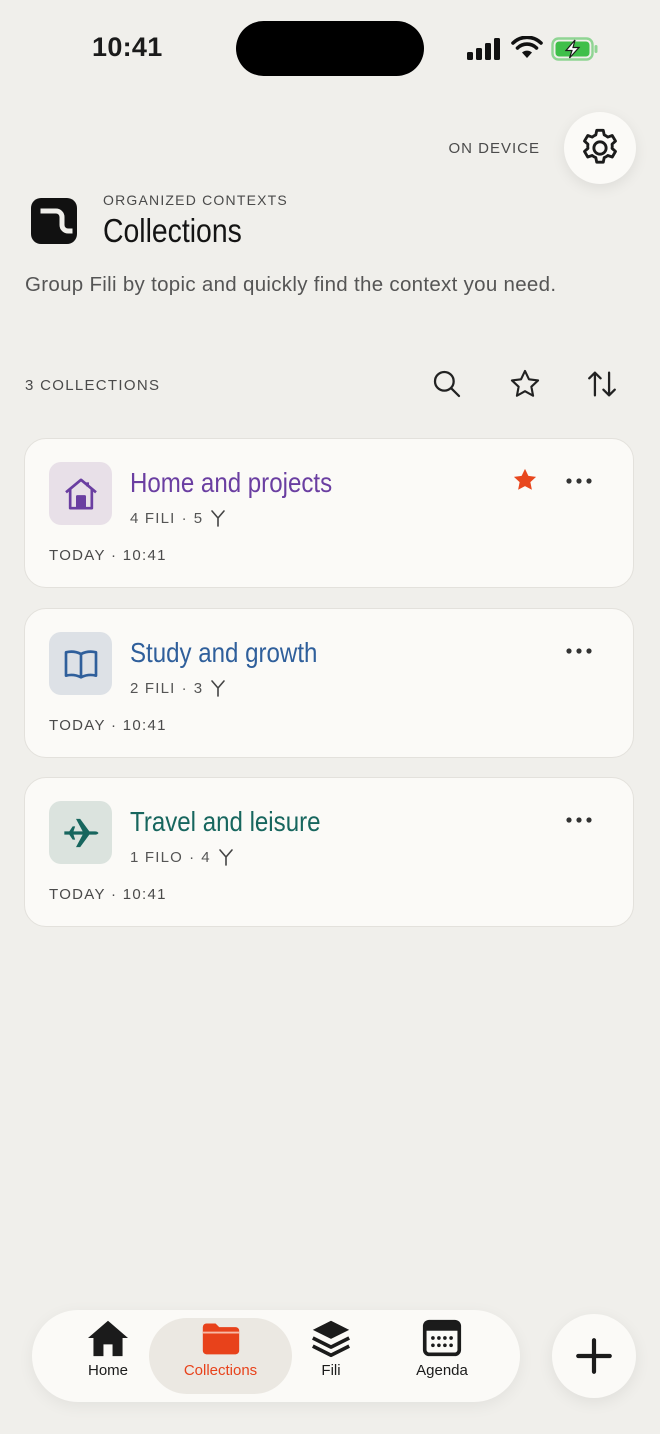 This screenshot has width=660, height=1434. I want to click on battery-charging-icon, so click(574, 49).